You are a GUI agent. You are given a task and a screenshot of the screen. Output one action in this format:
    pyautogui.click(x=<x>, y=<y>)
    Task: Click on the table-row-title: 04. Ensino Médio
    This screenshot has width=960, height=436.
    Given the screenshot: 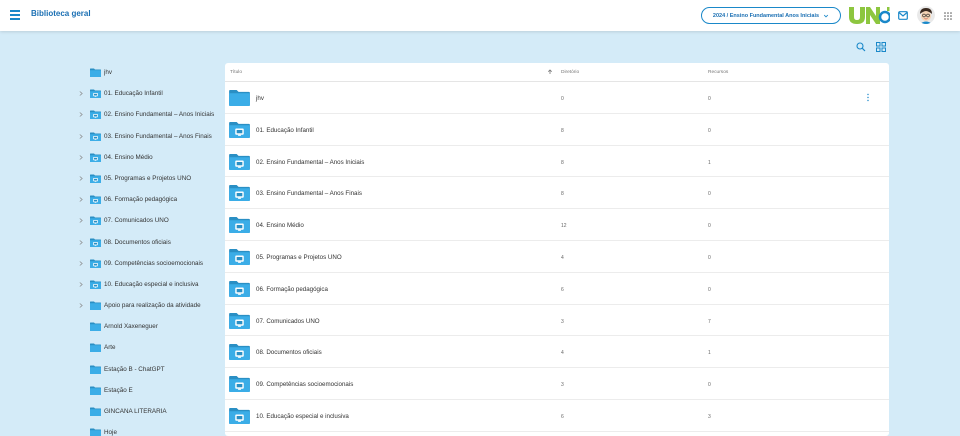 What is the action you would take?
    pyautogui.click(x=280, y=226)
    